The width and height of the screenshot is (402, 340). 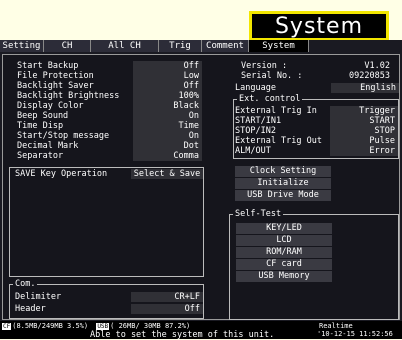 I want to click on tab-system: System, so click(x=279, y=46).